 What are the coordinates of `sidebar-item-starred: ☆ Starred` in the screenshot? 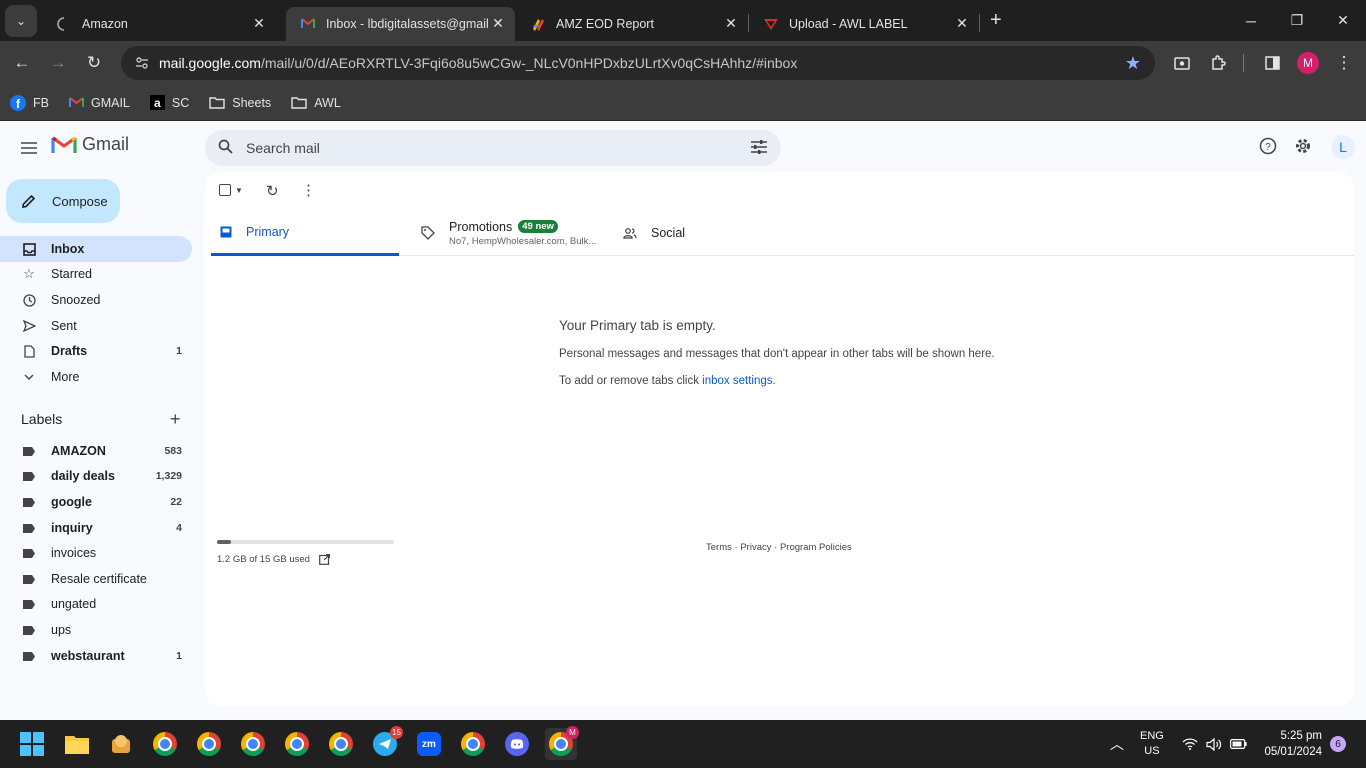 It's located at (96, 274).